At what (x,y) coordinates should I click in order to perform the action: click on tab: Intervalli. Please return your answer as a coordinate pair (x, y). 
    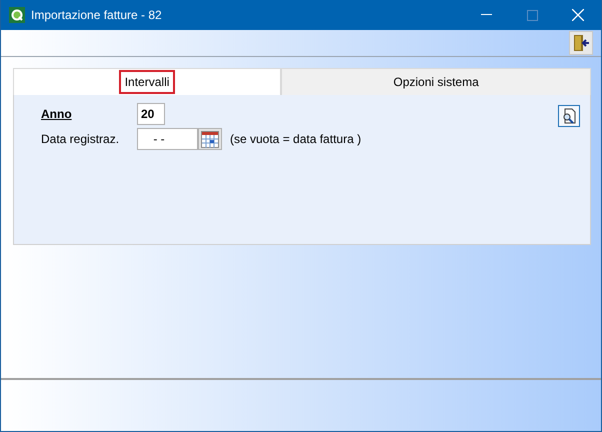
    Looking at the image, I should click on (147, 81).